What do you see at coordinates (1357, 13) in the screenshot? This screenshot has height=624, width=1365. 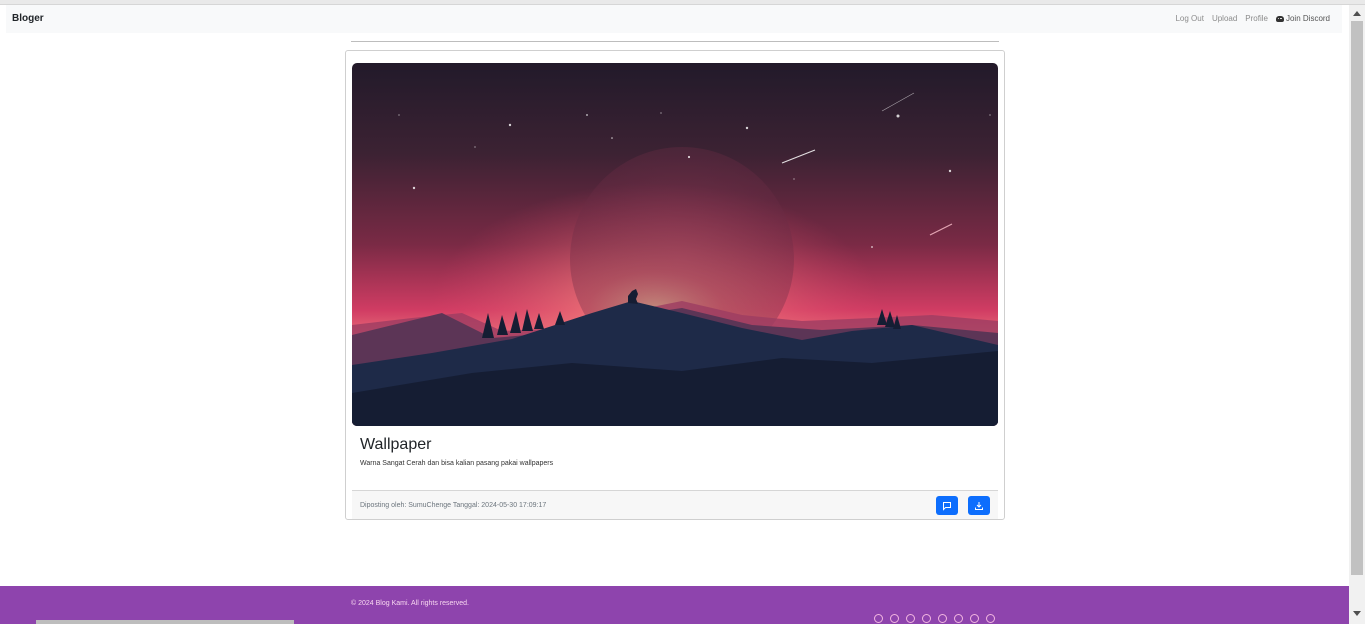 I see `scroll-up-arrow-icon` at bounding box center [1357, 13].